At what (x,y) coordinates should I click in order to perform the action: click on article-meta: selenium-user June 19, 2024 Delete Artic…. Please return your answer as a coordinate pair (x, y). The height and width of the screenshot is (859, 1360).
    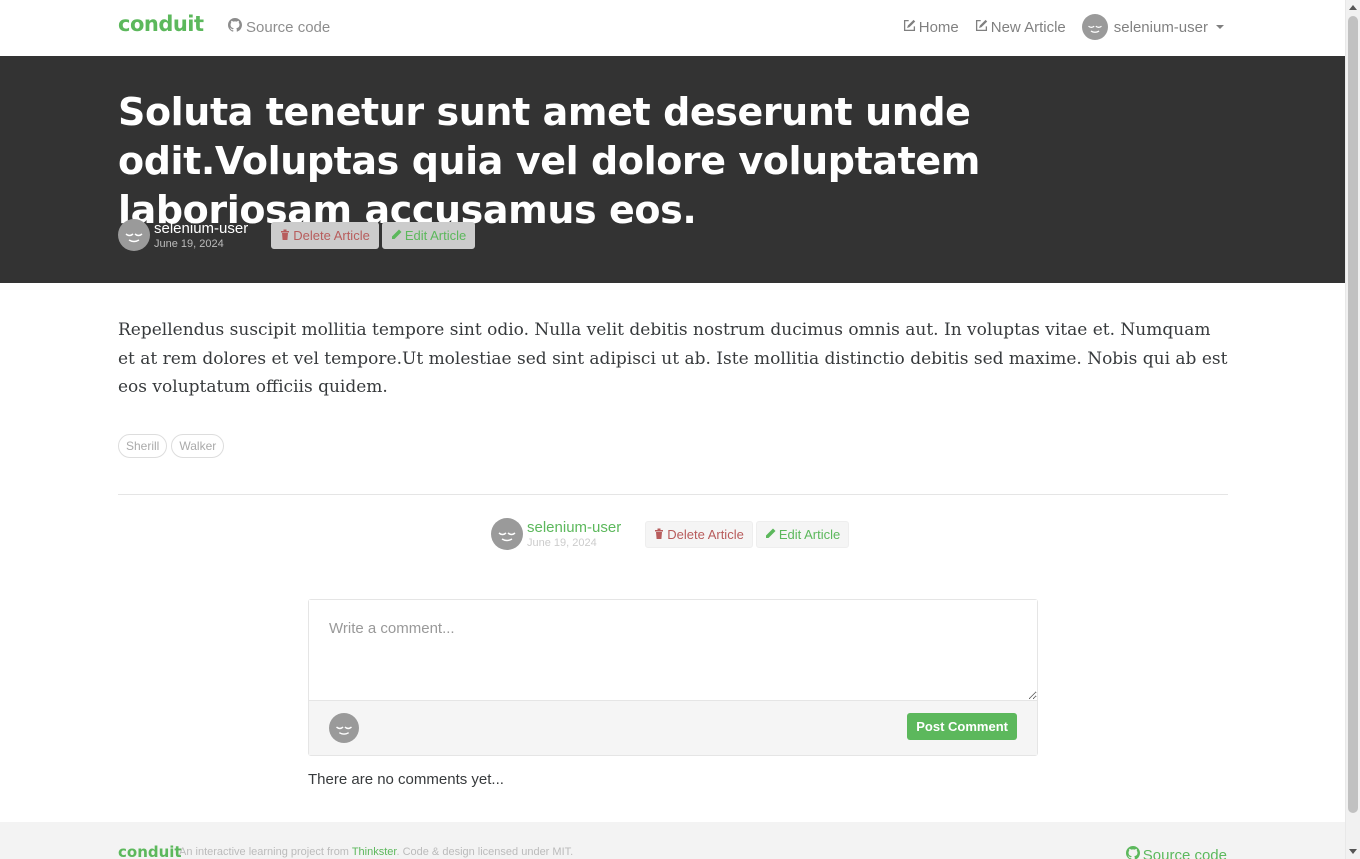
    Looking at the image, I should click on (297, 235).